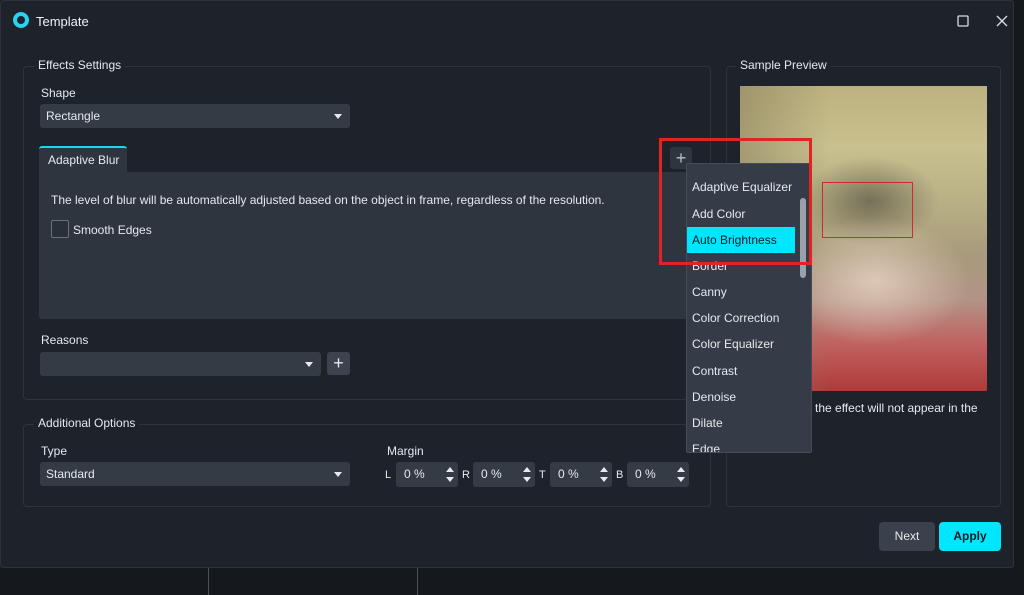 The image size is (1024, 595). What do you see at coordinates (743, 292) in the screenshot?
I see `menu-item-canny: Canny` at bounding box center [743, 292].